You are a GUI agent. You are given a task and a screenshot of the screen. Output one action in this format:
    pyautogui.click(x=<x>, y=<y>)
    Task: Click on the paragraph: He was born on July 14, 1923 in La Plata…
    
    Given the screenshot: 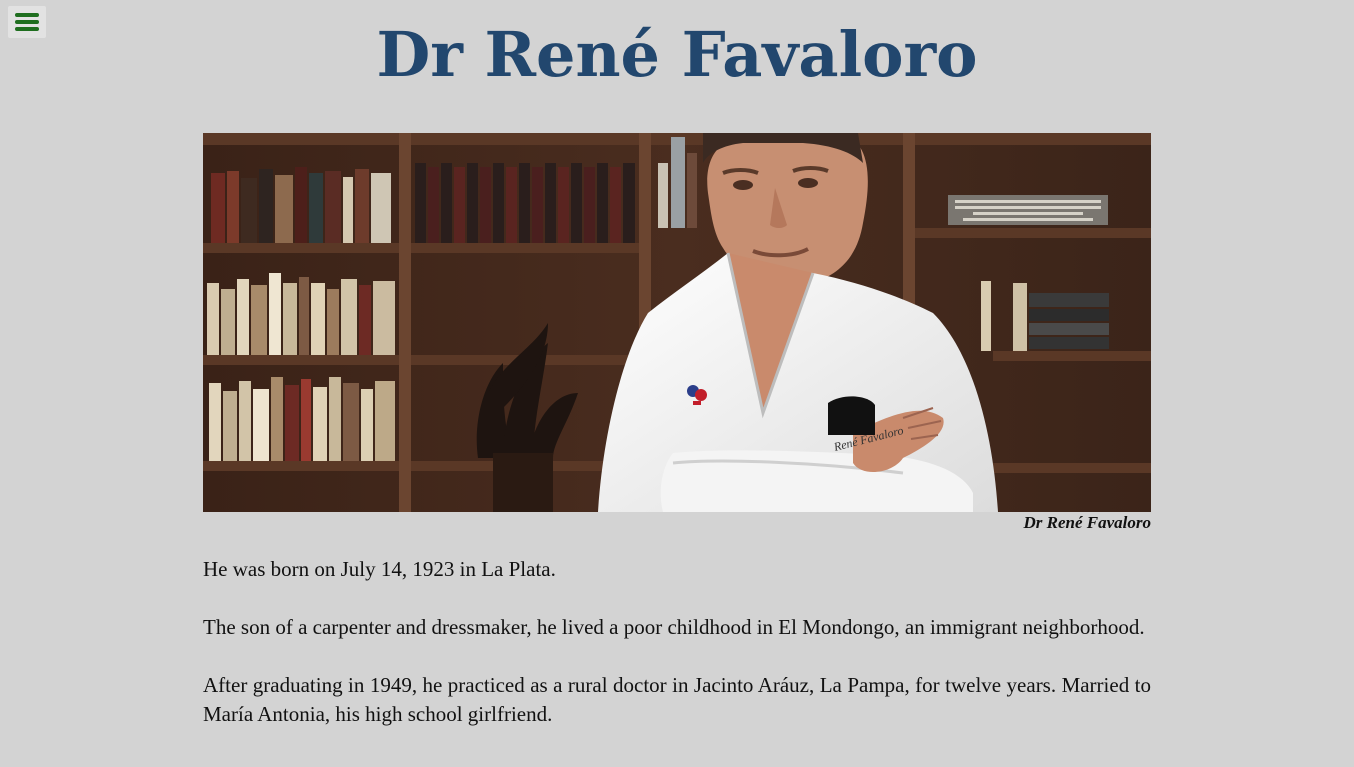 What is the action you would take?
    pyautogui.click(x=379, y=569)
    